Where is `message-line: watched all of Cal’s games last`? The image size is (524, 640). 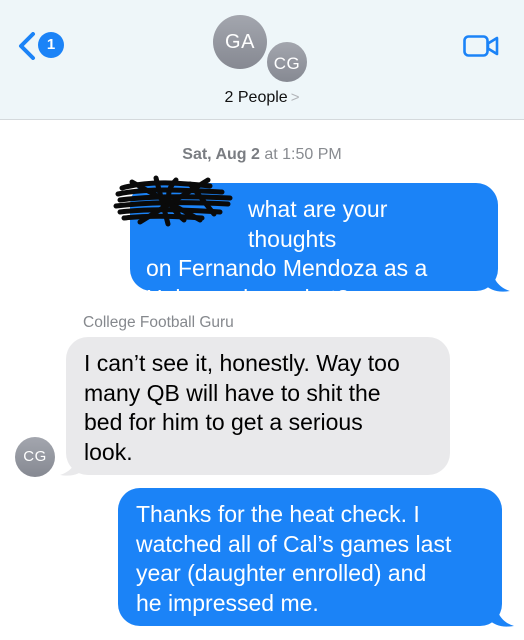
message-line: watched all of Cal’s games last is located at coordinates (294, 543).